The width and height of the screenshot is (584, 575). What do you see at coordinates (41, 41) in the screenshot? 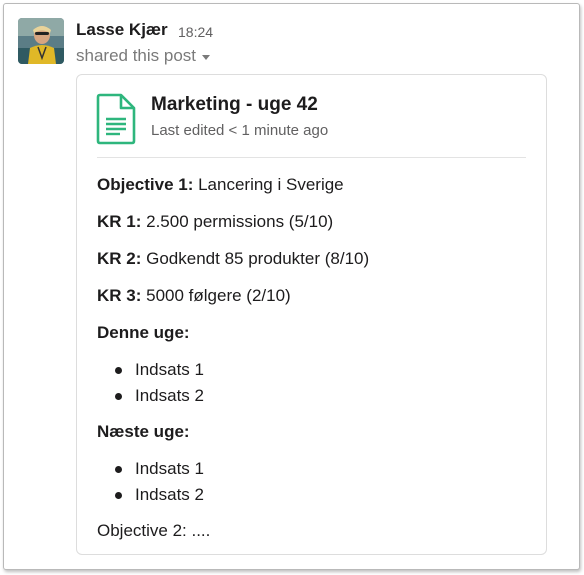
I see `avatar` at bounding box center [41, 41].